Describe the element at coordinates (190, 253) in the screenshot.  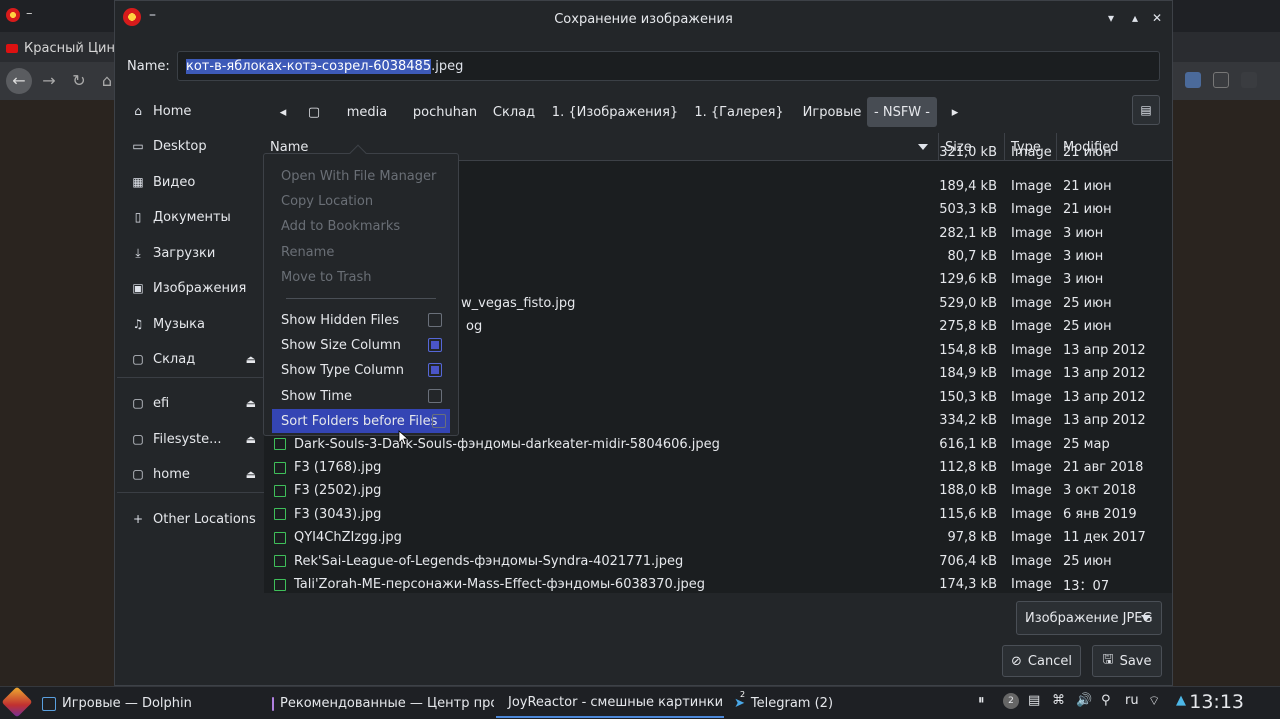
I see `sidebar-item-downloads: ⤓ Загрузки` at that location.